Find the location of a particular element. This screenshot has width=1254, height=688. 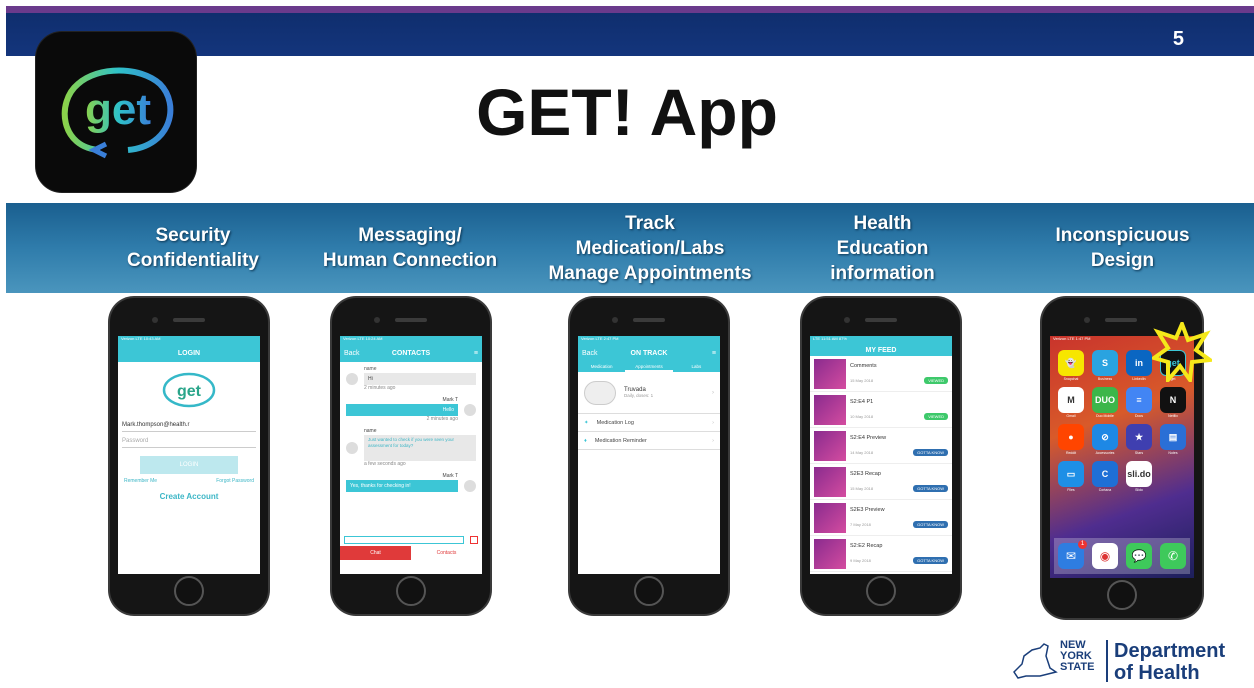

dock-glyph: 💬 is located at coordinates (1139, 556).